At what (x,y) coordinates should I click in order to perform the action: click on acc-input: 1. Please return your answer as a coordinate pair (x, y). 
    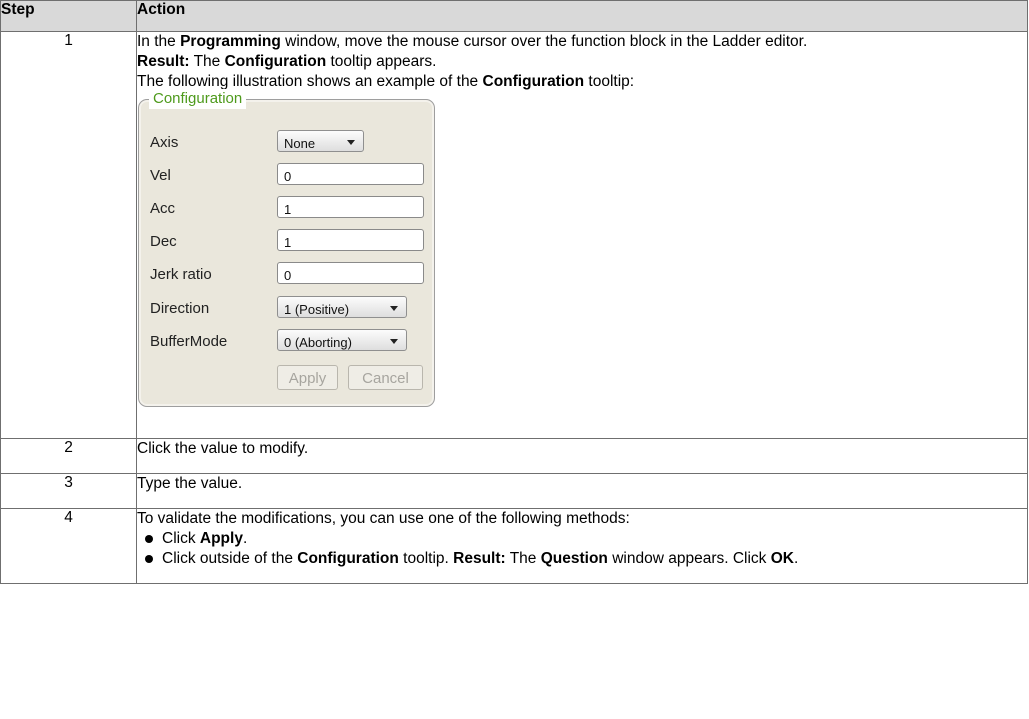
    Looking at the image, I should click on (350, 207).